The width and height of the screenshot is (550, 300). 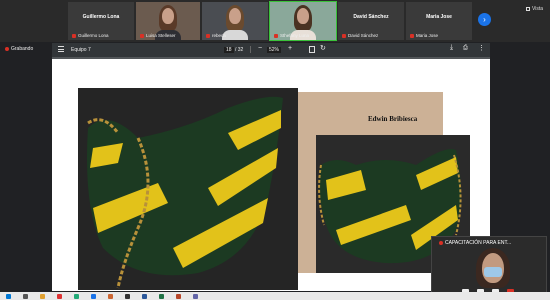 What do you see at coordinates (219, 35) in the screenshot?
I see `participant-label-text: rebeca` at bounding box center [219, 35].